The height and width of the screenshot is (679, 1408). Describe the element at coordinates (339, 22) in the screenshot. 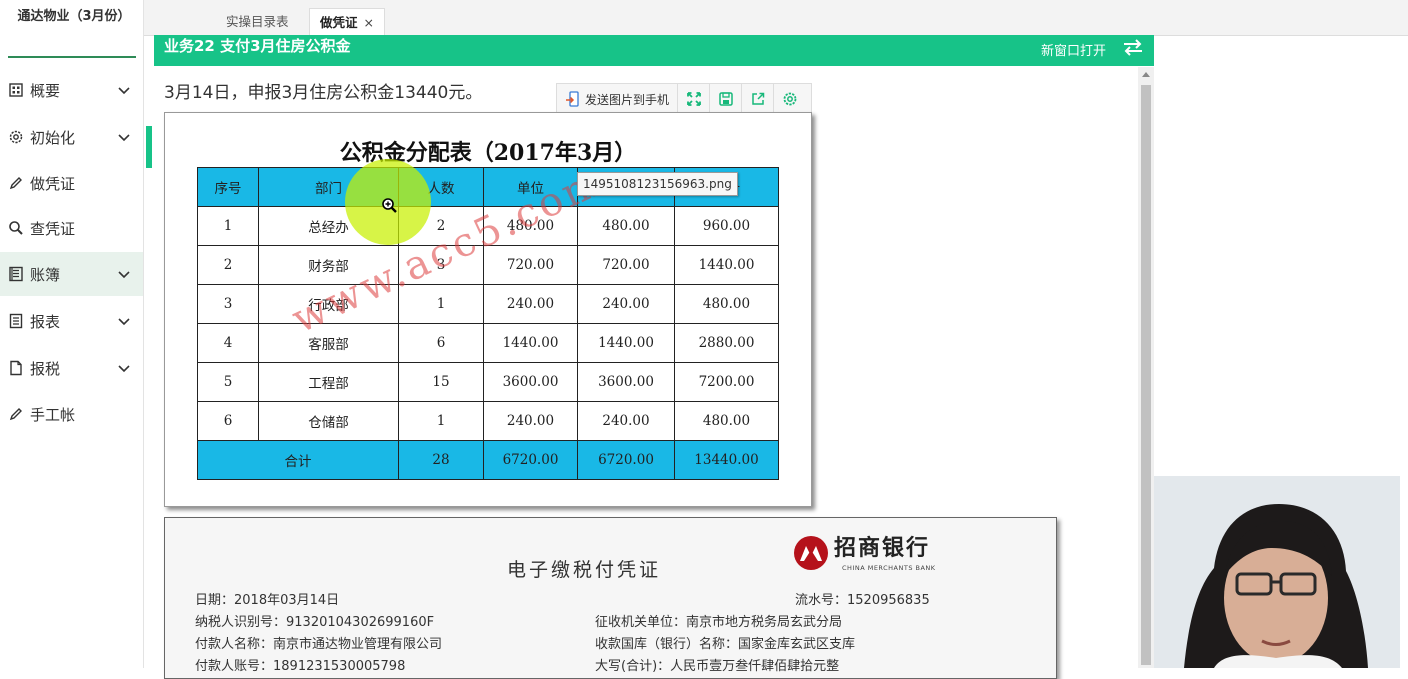

I see `tab-label: 做凭证` at that location.